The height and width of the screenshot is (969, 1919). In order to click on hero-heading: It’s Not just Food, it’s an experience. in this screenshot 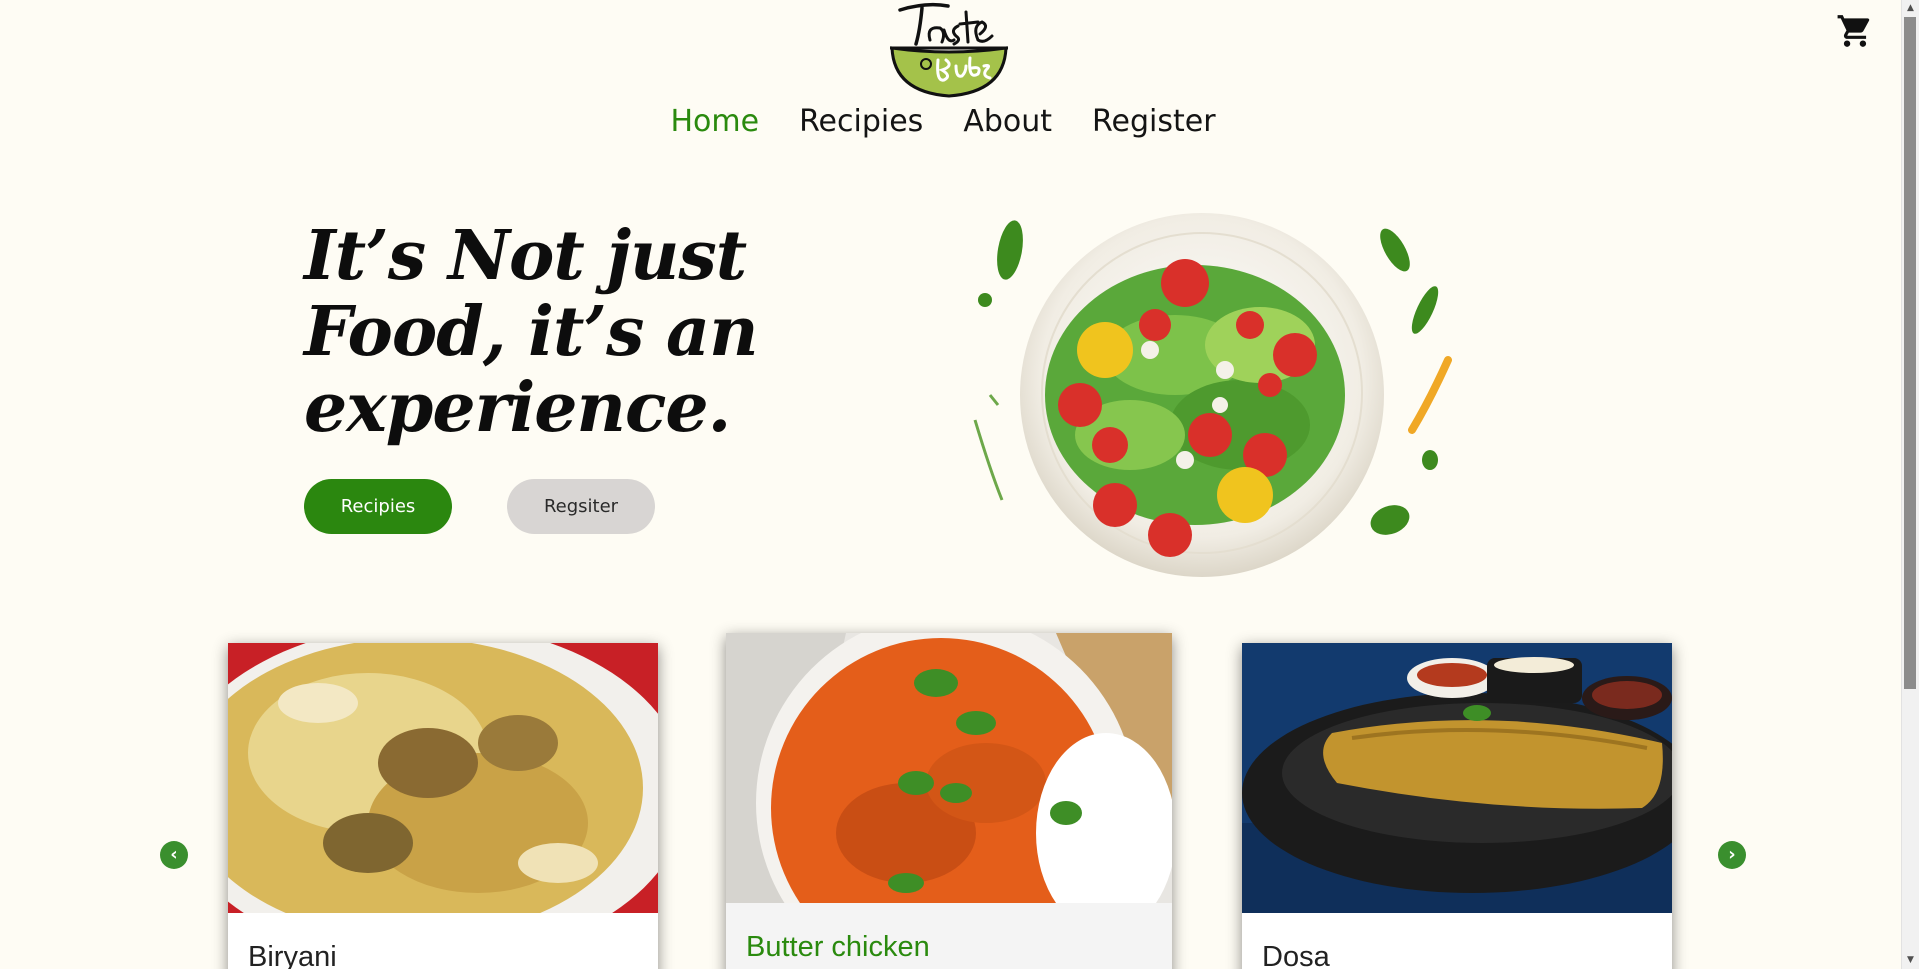, I will do `click(584, 332)`.